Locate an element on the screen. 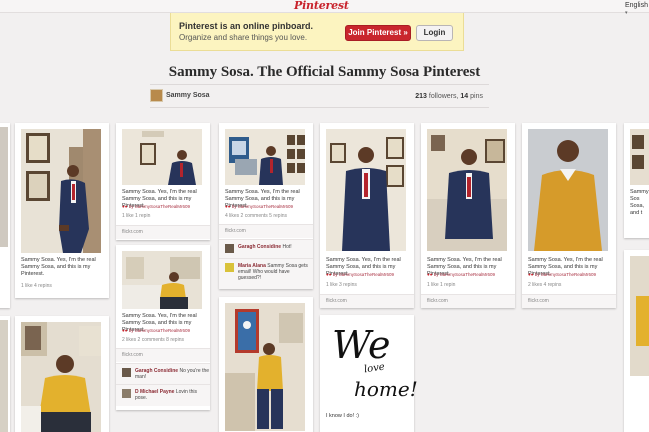 Image resolution: width=649 pixels, height=432 pixels. pin-image: We love home! is located at coordinates (372, 363).